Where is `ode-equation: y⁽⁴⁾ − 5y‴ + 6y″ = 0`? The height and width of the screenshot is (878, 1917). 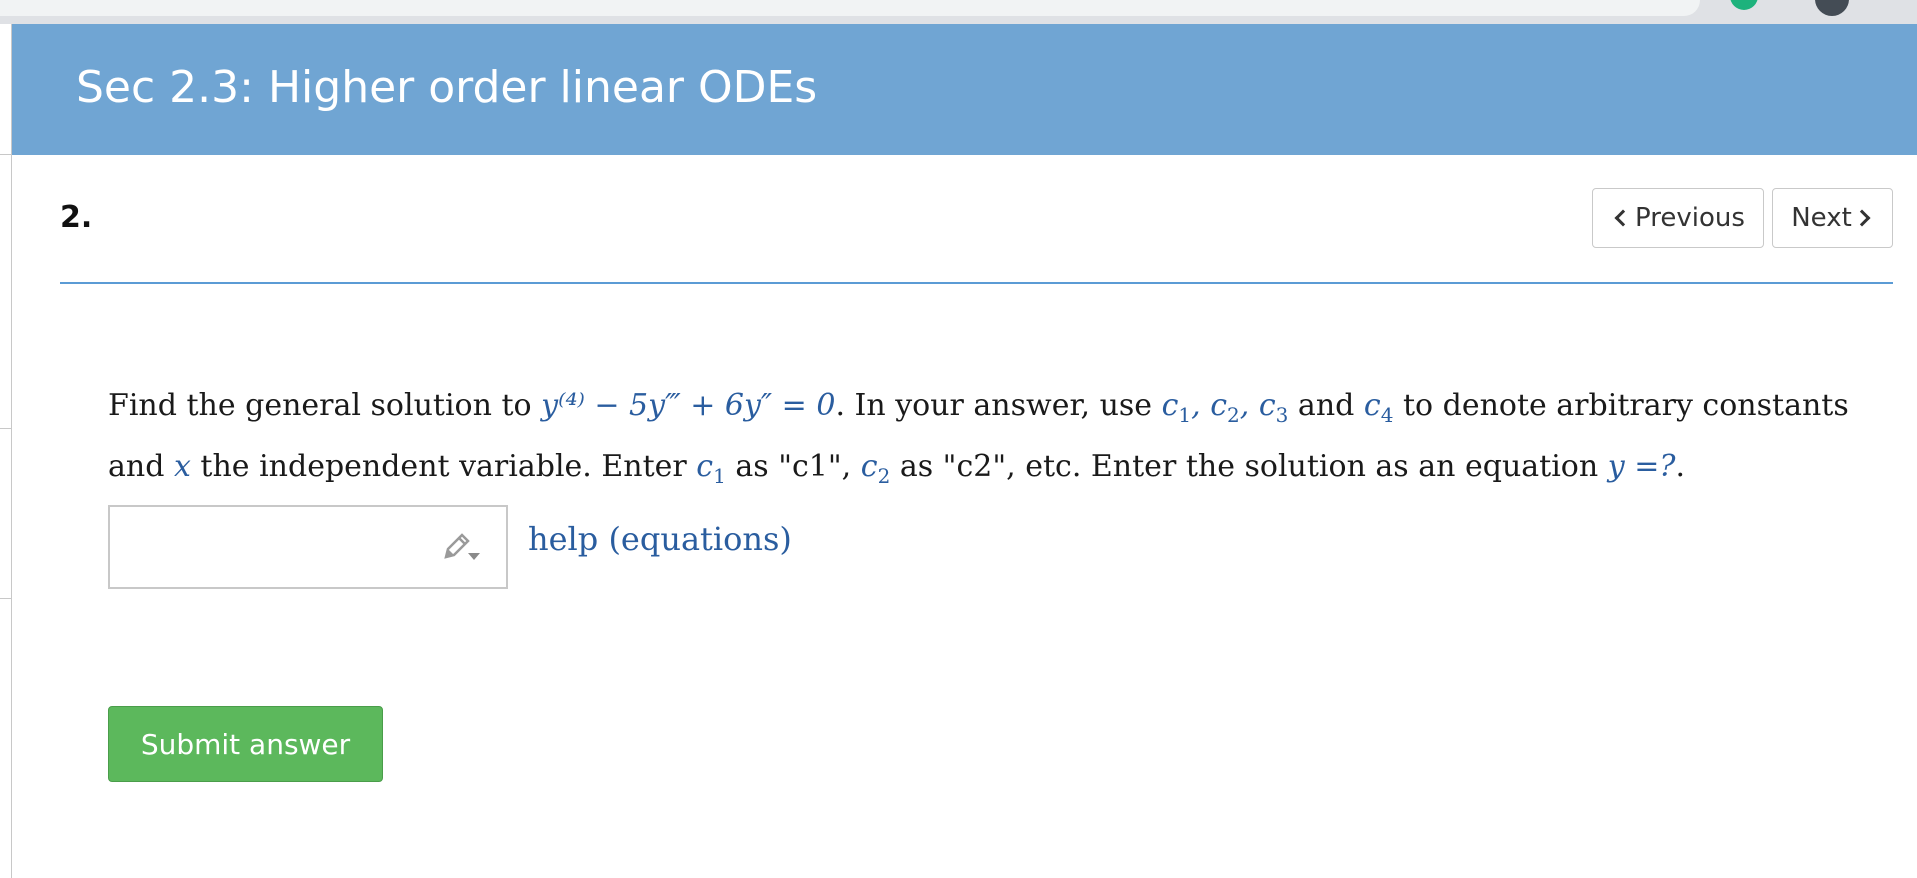
ode-equation: y⁽⁴⁾ − 5y‴ + 6y″ = 0 is located at coordinates (688, 405).